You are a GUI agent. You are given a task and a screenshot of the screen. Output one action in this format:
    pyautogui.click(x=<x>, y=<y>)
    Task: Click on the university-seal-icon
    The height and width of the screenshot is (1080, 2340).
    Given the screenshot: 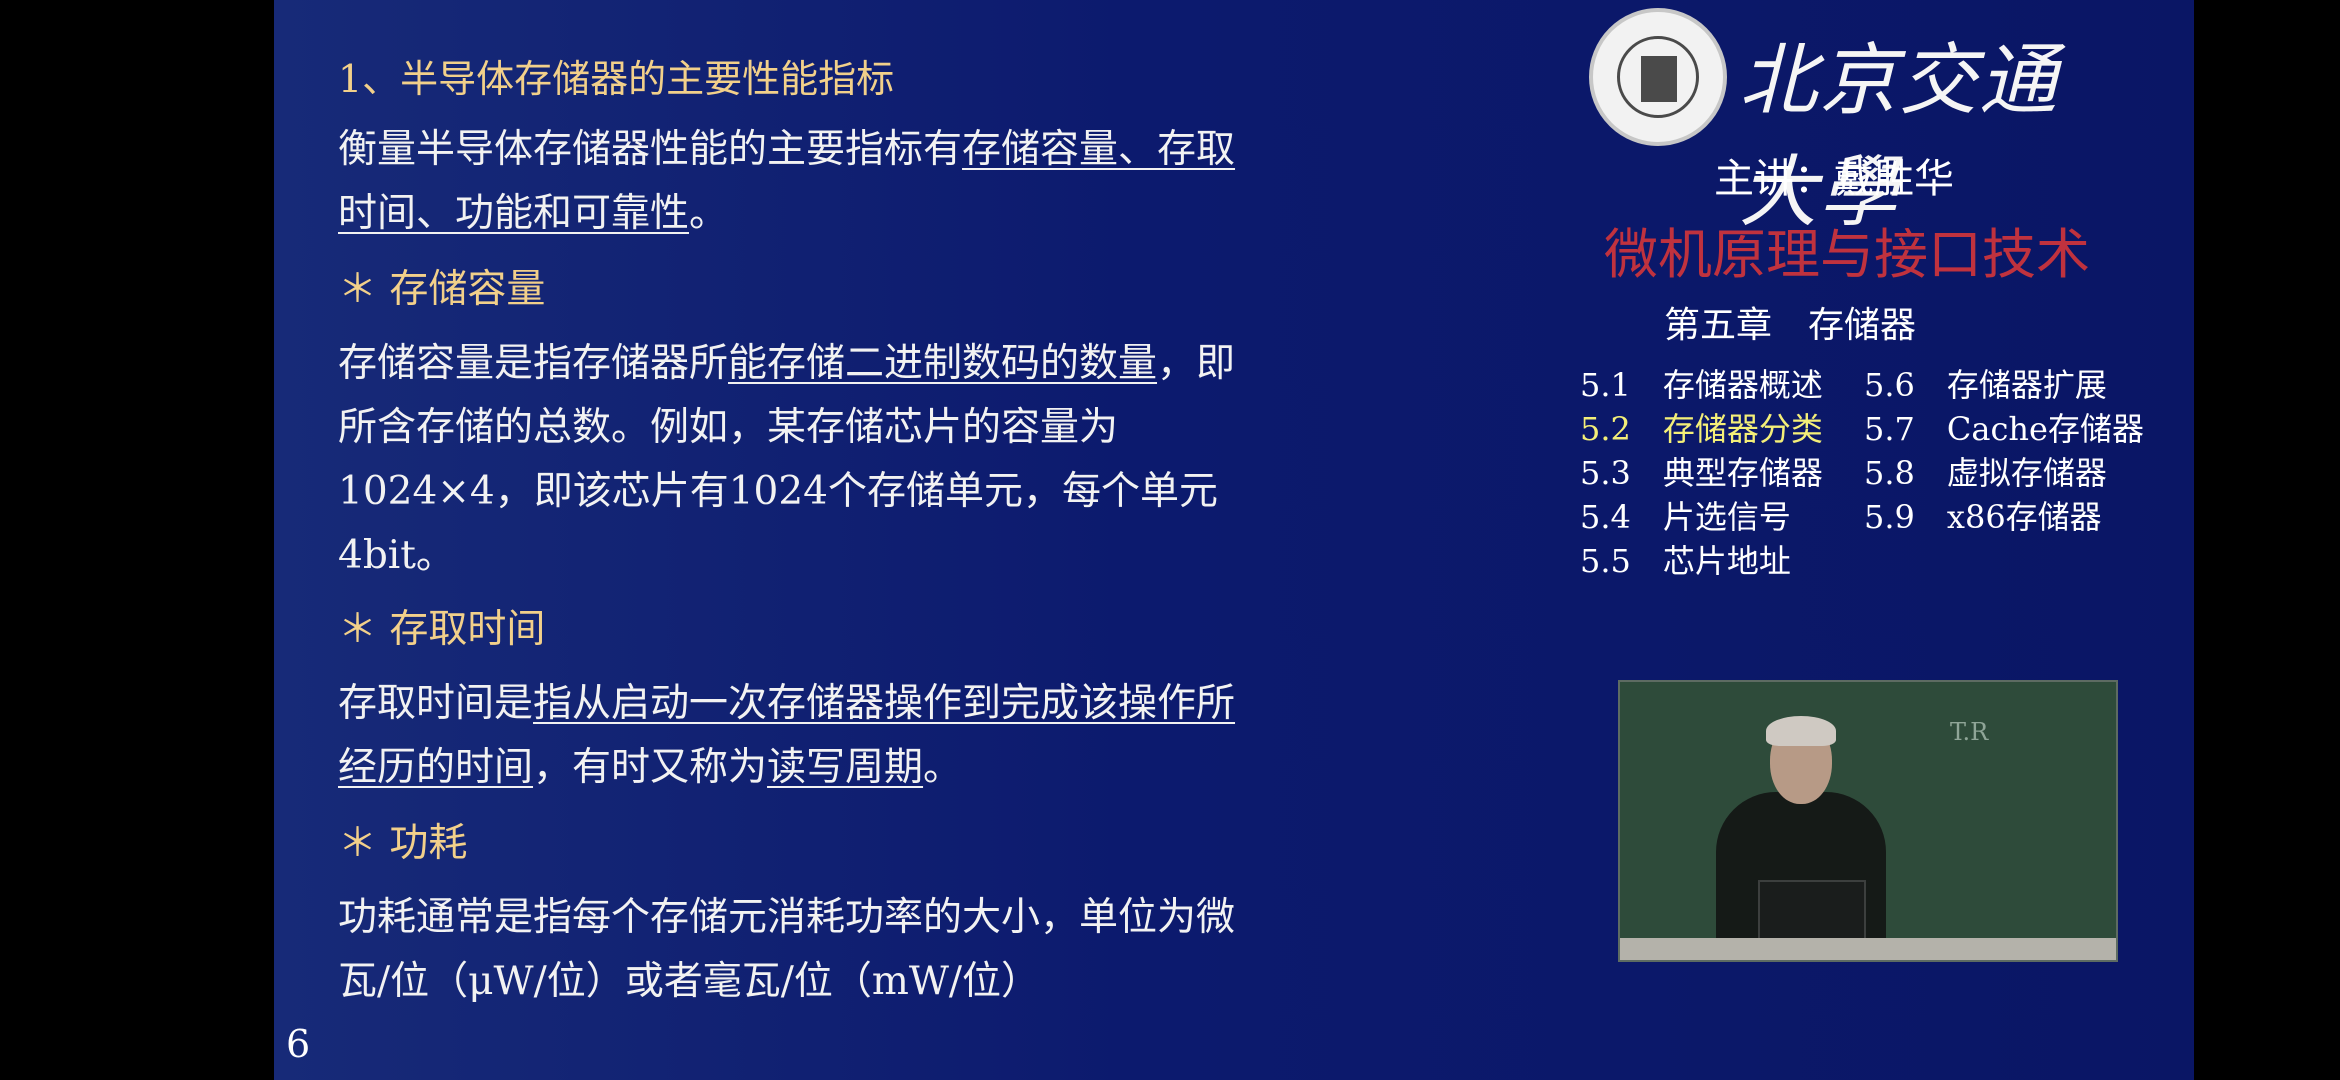 What is the action you would take?
    pyautogui.click(x=1658, y=77)
    